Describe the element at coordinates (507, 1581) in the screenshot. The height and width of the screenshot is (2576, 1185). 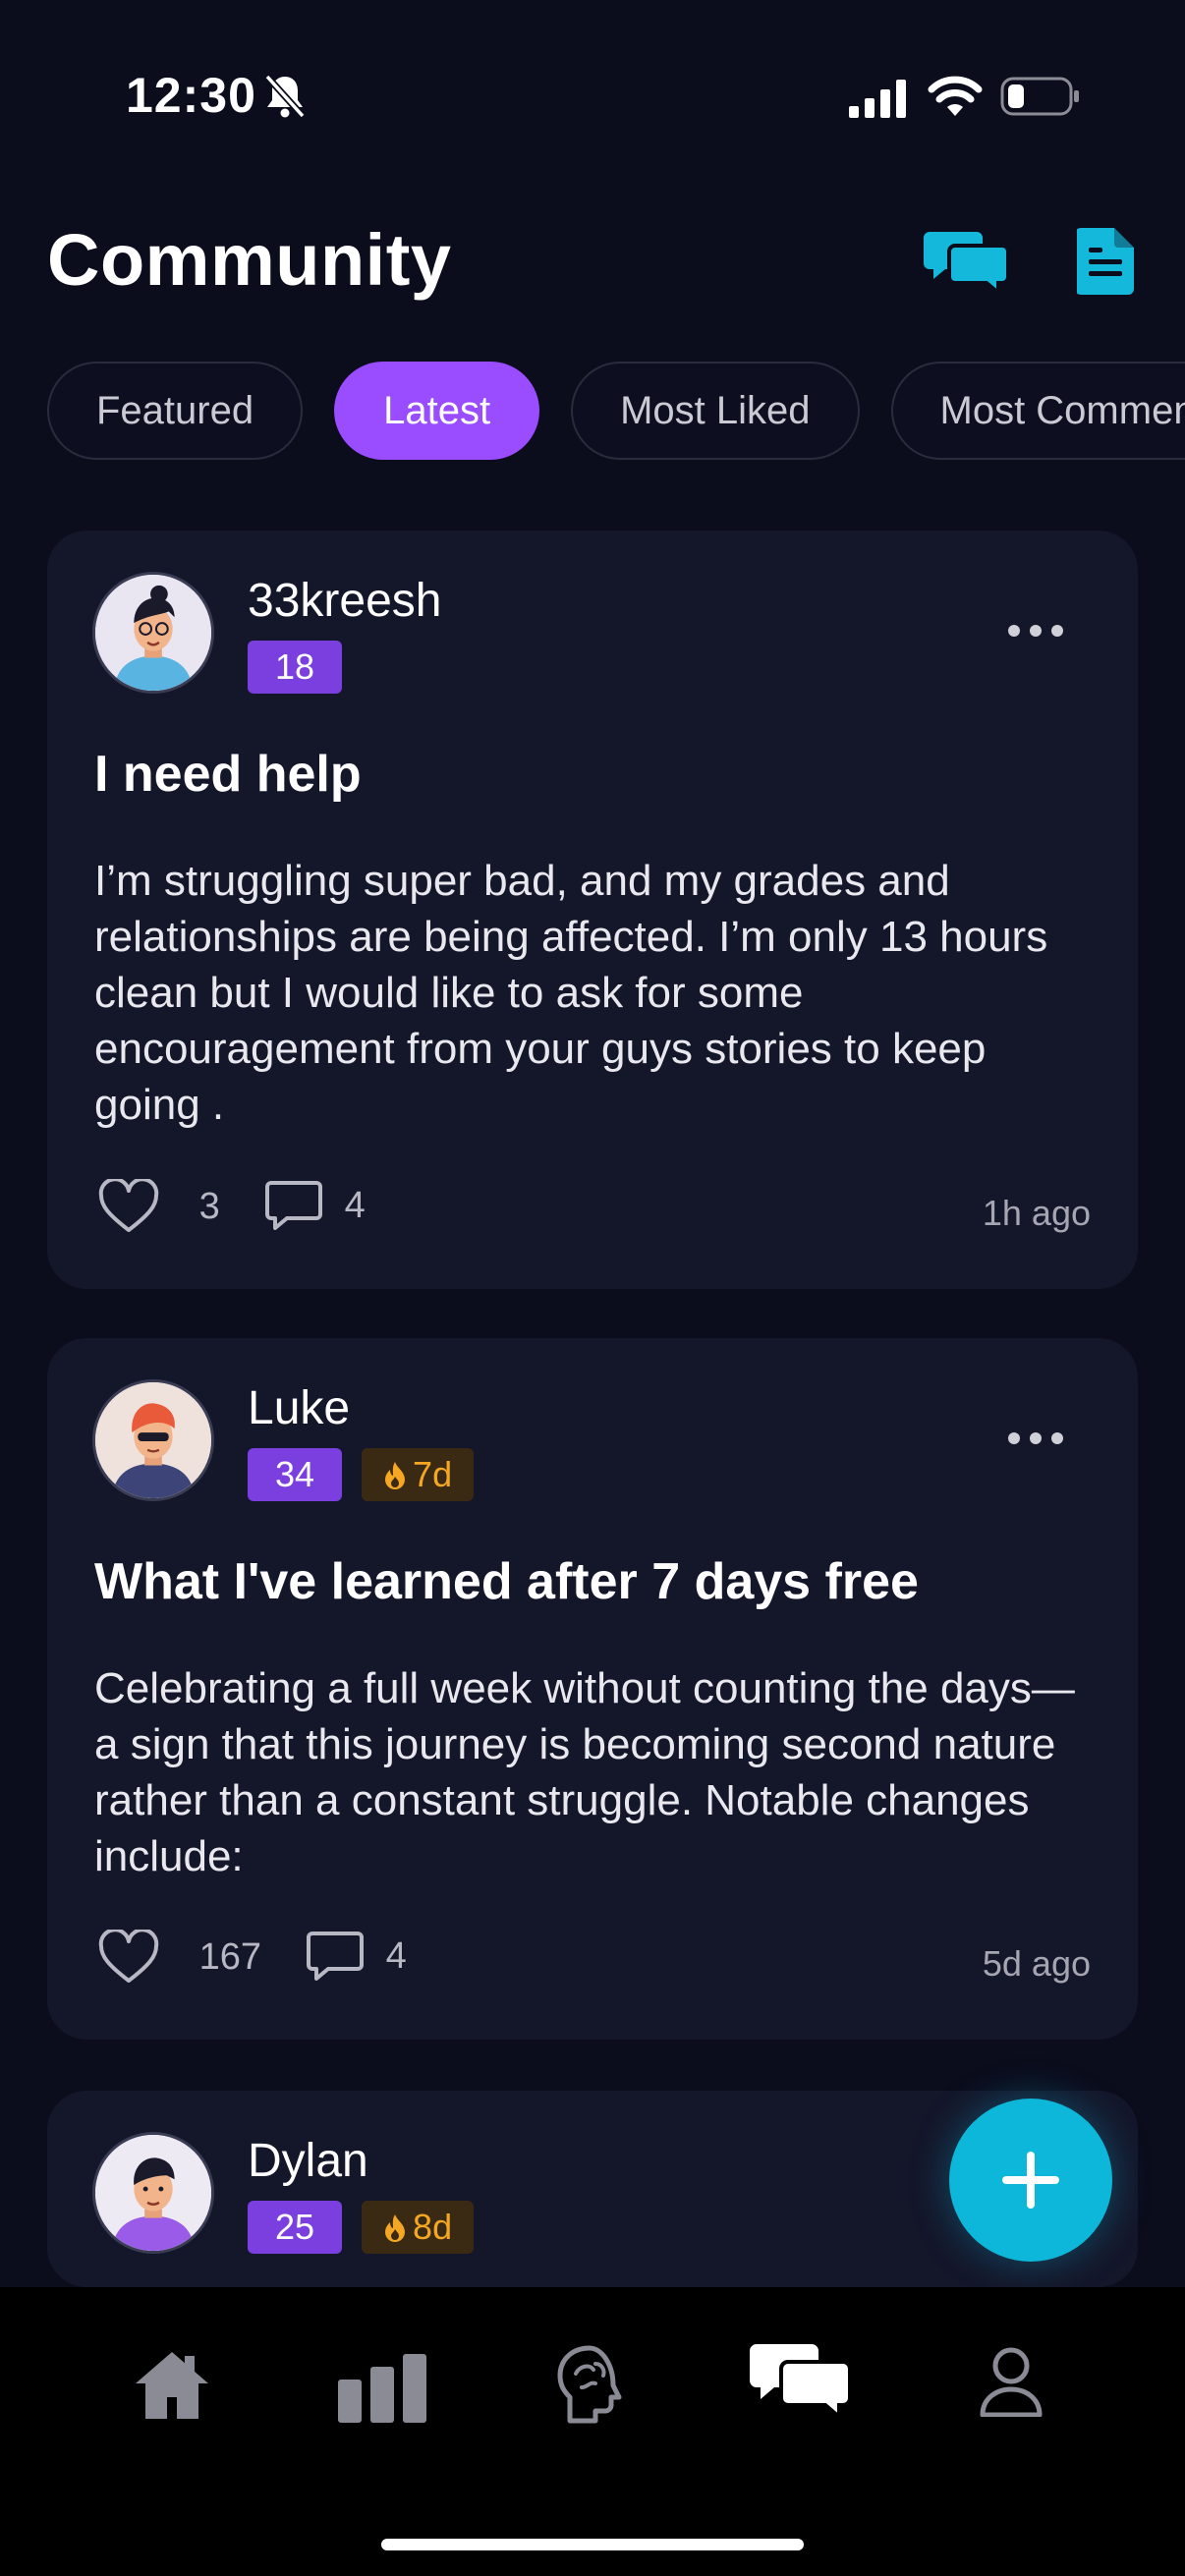
I see `post-title: What I've learned after 7 days free` at that location.